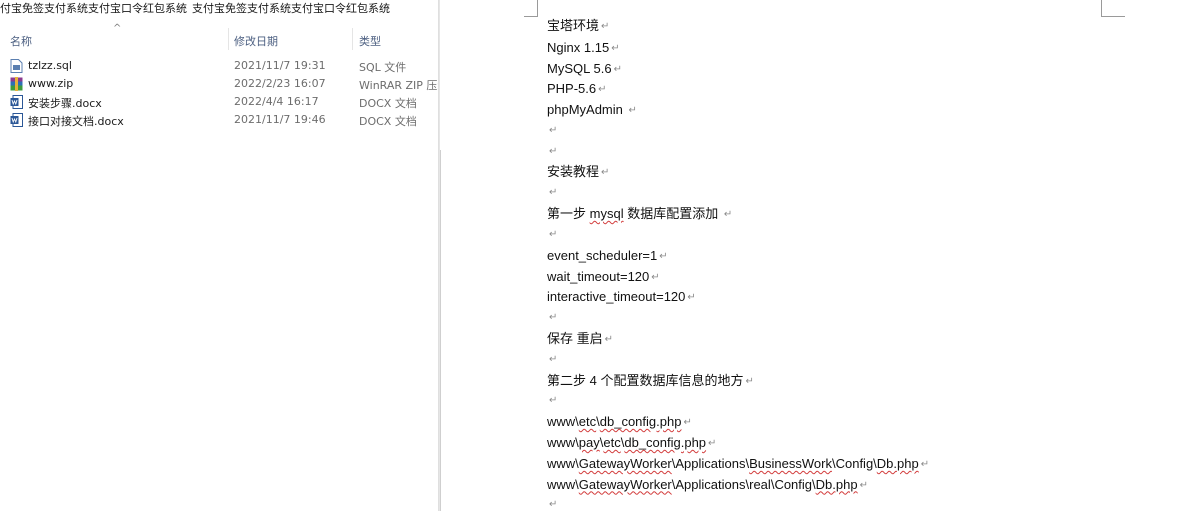 This screenshot has width=1195, height=511. Describe the element at coordinates (51, 83) in the screenshot. I see `file-name: www.zip` at that location.